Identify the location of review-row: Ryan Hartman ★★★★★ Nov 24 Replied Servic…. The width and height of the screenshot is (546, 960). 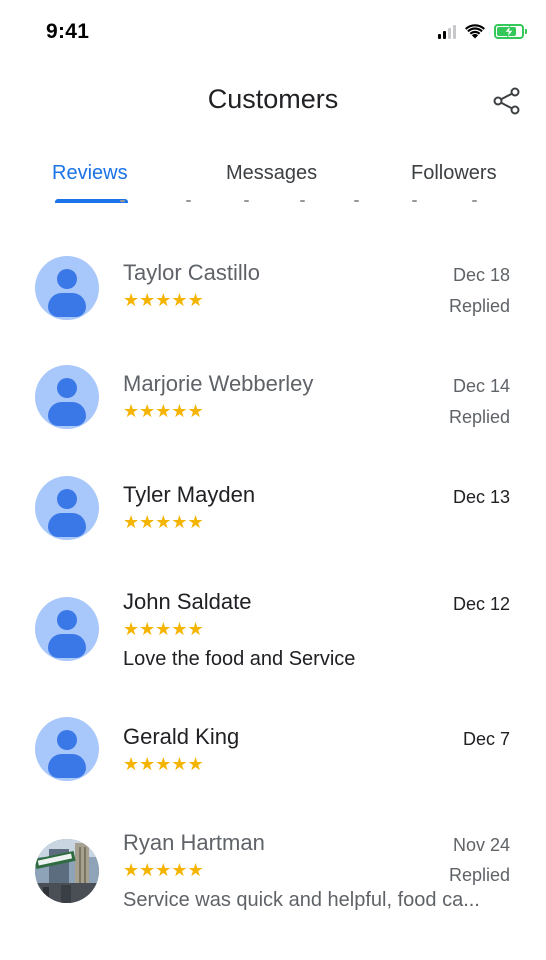
(273, 874).